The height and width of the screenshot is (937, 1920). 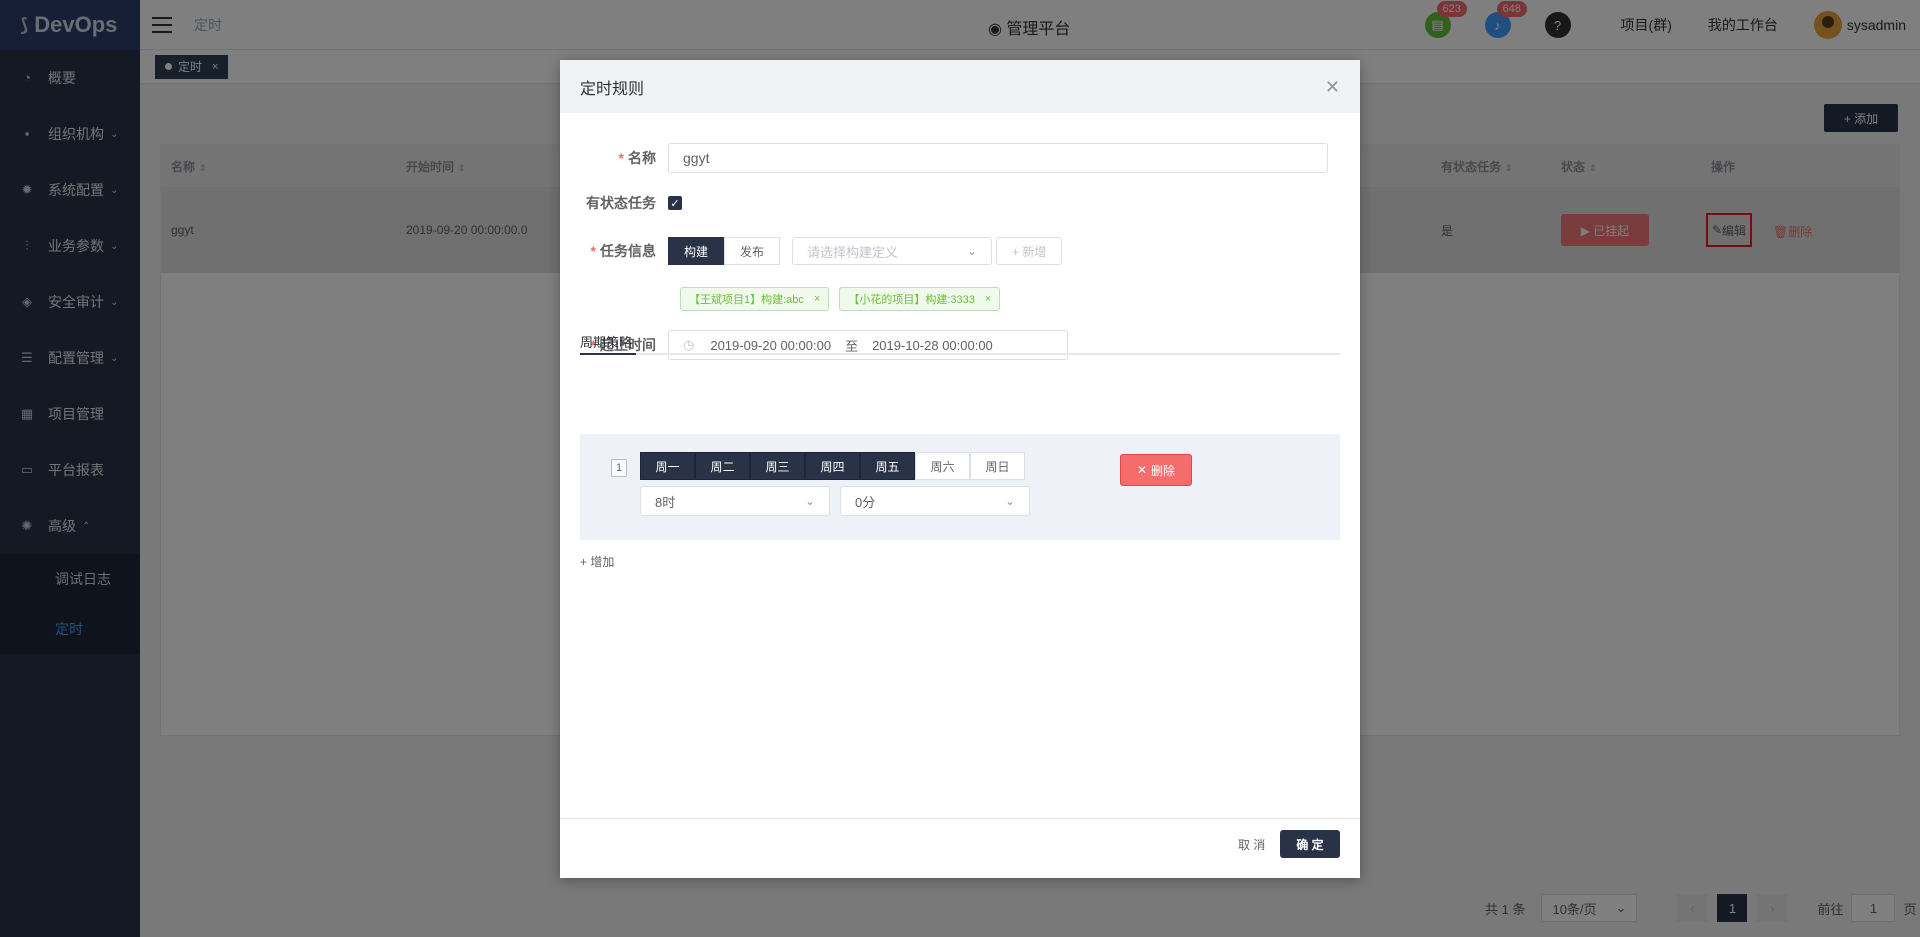 I want to click on task-type-build: 构建, so click(x=696, y=251).